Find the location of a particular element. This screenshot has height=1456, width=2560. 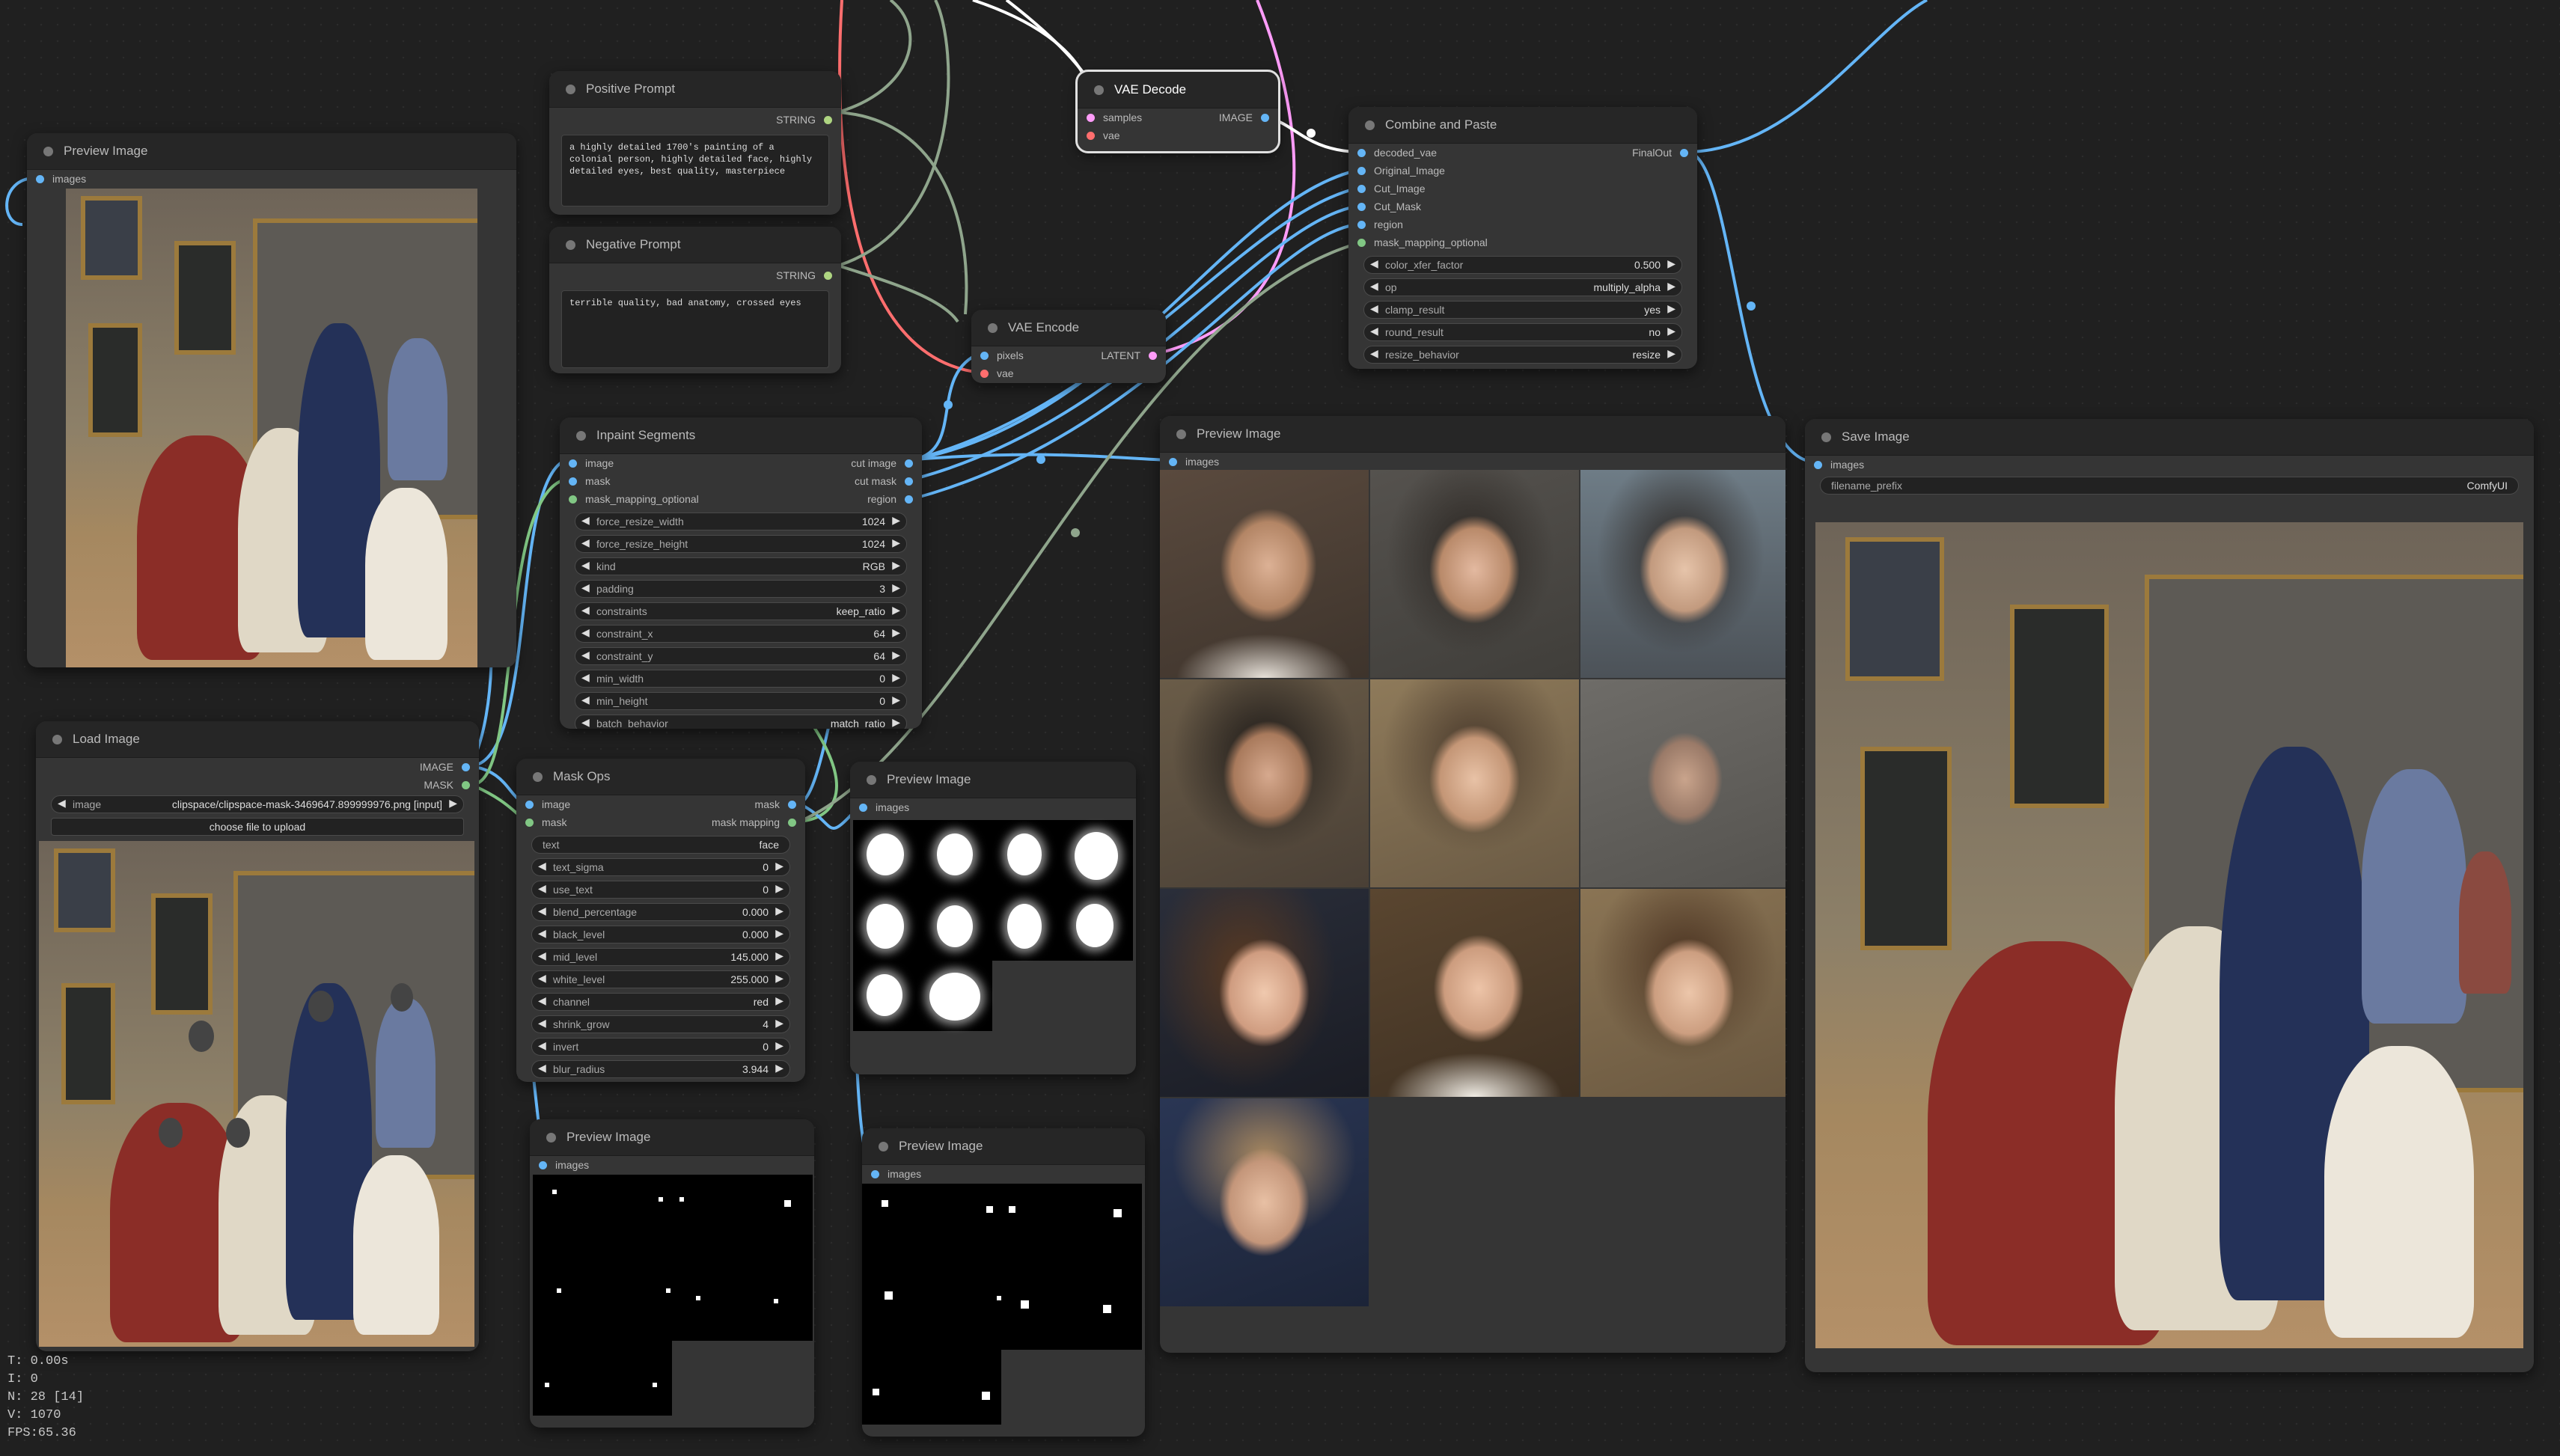

preview-image-node-top: Preview Image images is located at coordinates (272, 400).